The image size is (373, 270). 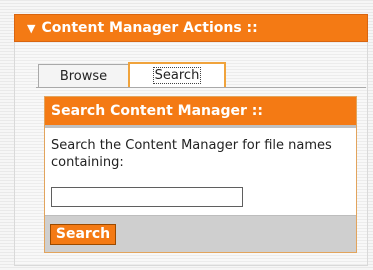 I want to click on tab-search-label: Search, so click(x=177, y=75).